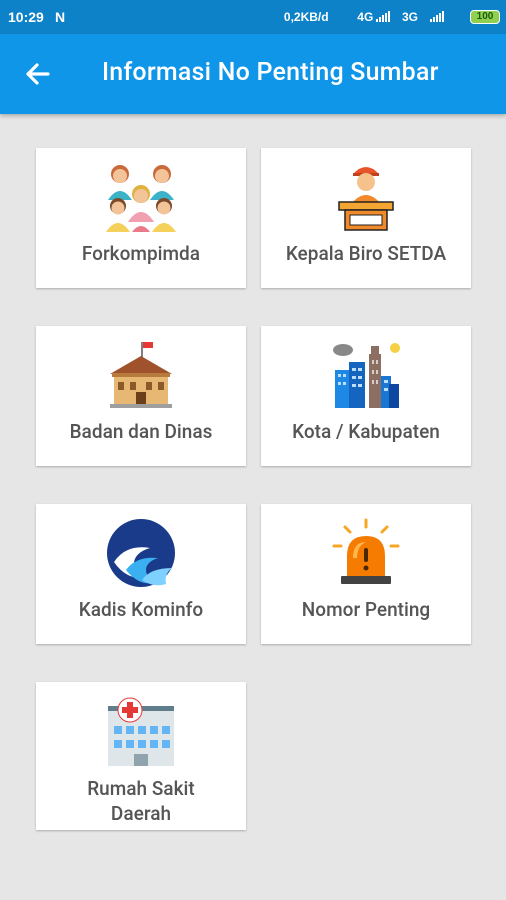 The height and width of the screenshot is (900, 506). I want to click on menu-card-kadis-kominfo: Kadis Kominfo, so click(141, 574).